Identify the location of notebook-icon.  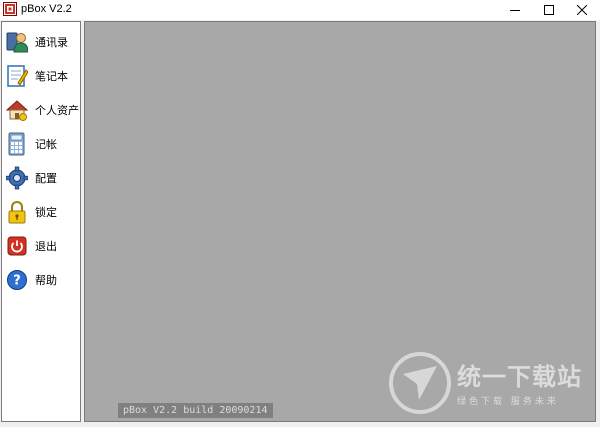
(17, 76).